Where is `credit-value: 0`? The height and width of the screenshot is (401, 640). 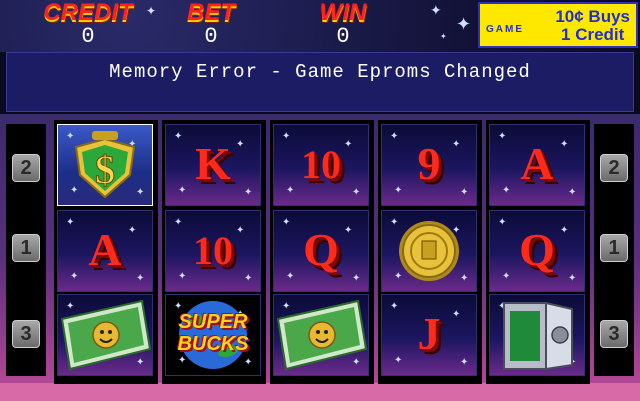 credit-value: 0 is located at coordinates (88, 36).